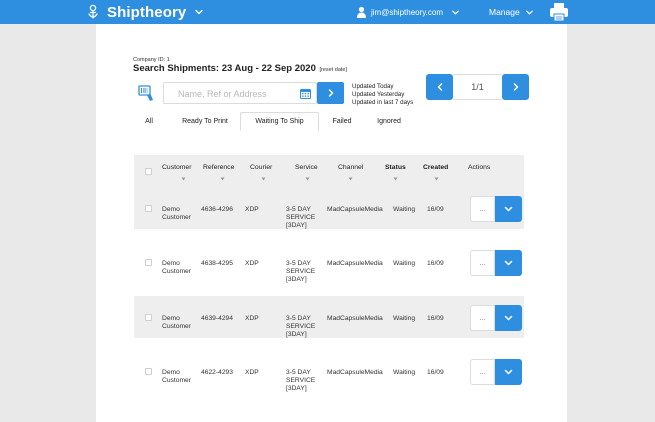 The width and height of the screenshot is (655, 422). I want to click on column-header-reference: Reference, so click(218, 167).